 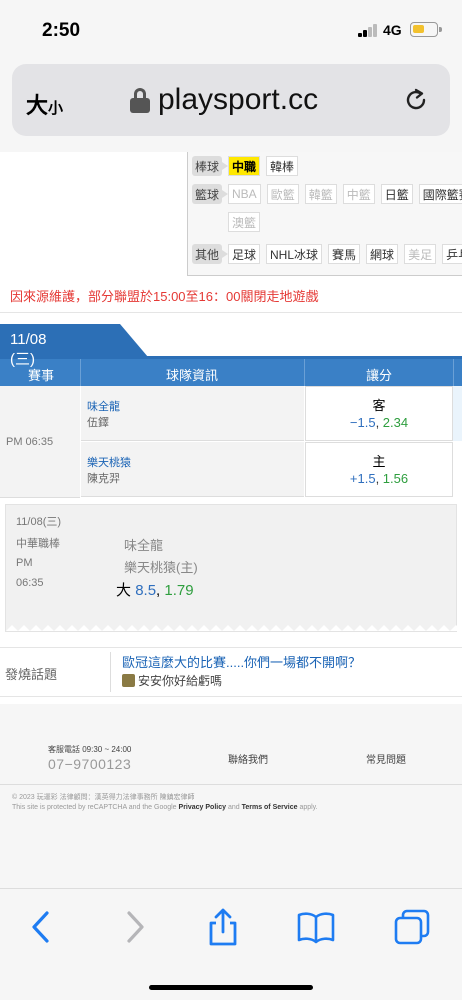 I want to click on sport-link: 澳籃, so click(x=244, y=222).